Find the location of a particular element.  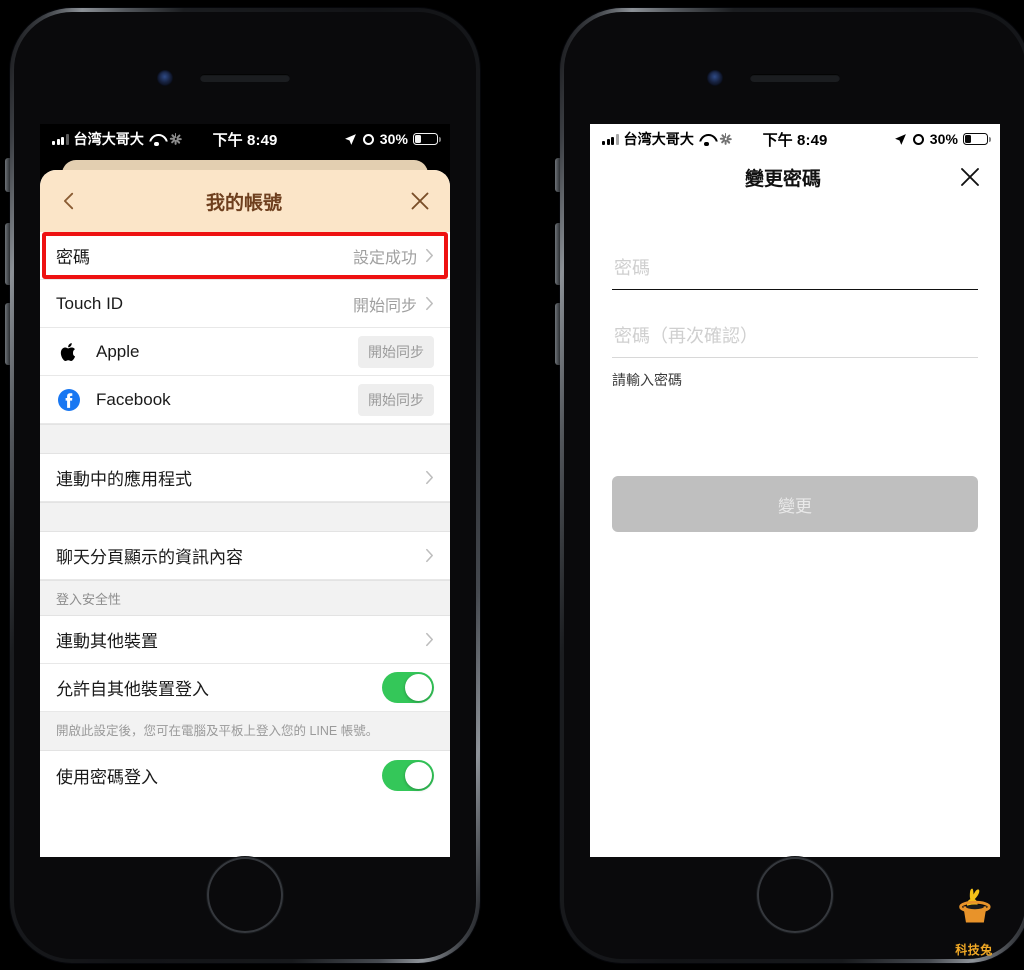

change-password-header: 變更密碼 is located at coordinates (795, 177).